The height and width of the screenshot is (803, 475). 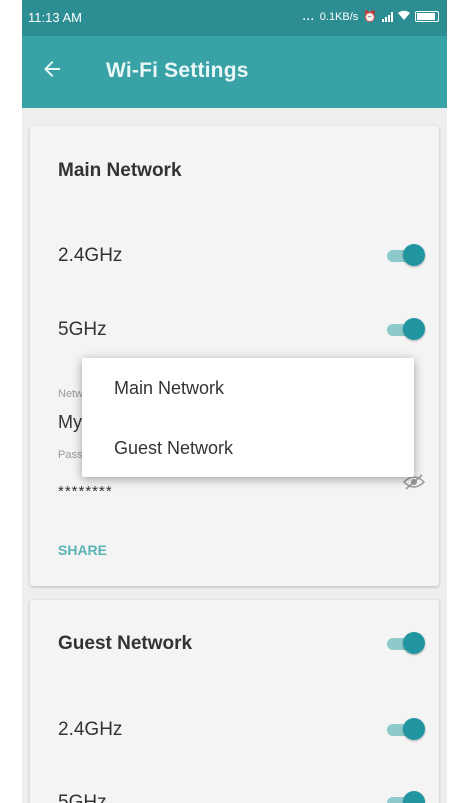 What do you see at coordinates (177, 70) in the screenshot?
I see `page-title: Wi-Fi Settings` at bounding box center [177, 70].